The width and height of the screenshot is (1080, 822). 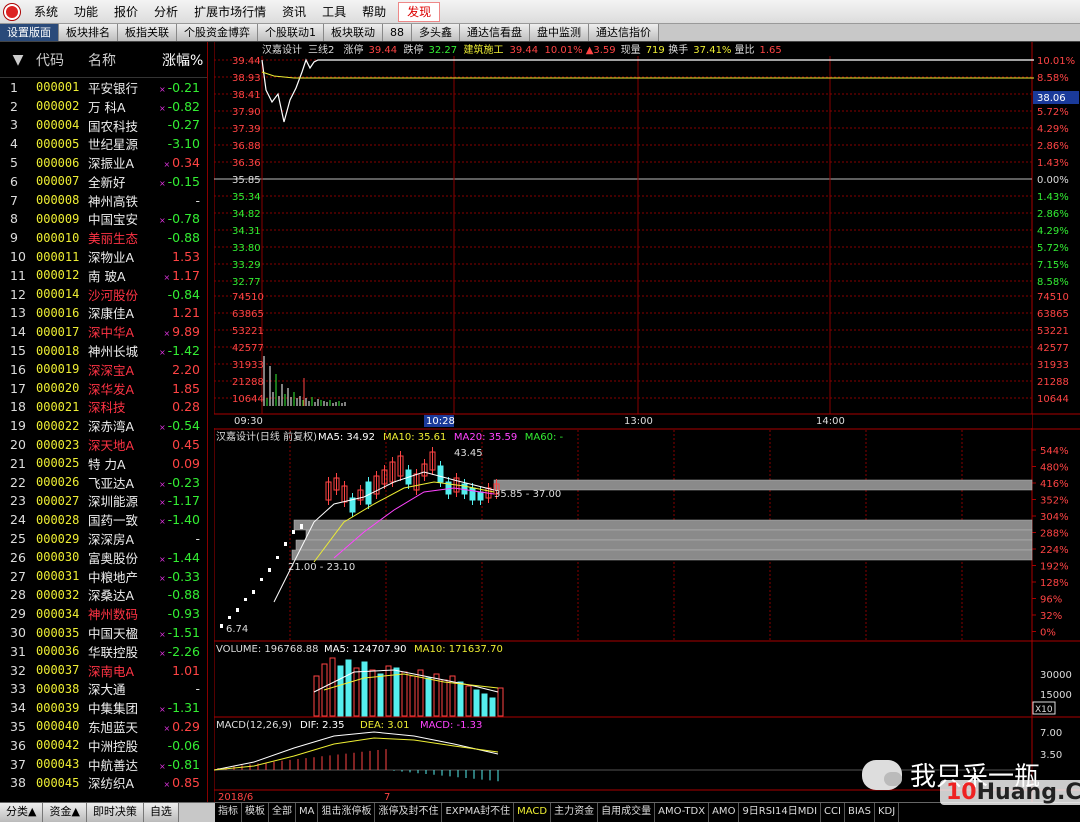 What do you see at coordinates (88, 32) in the screenshot?
I see `tab-1: 板块排名` at bounding box center [88, 32].